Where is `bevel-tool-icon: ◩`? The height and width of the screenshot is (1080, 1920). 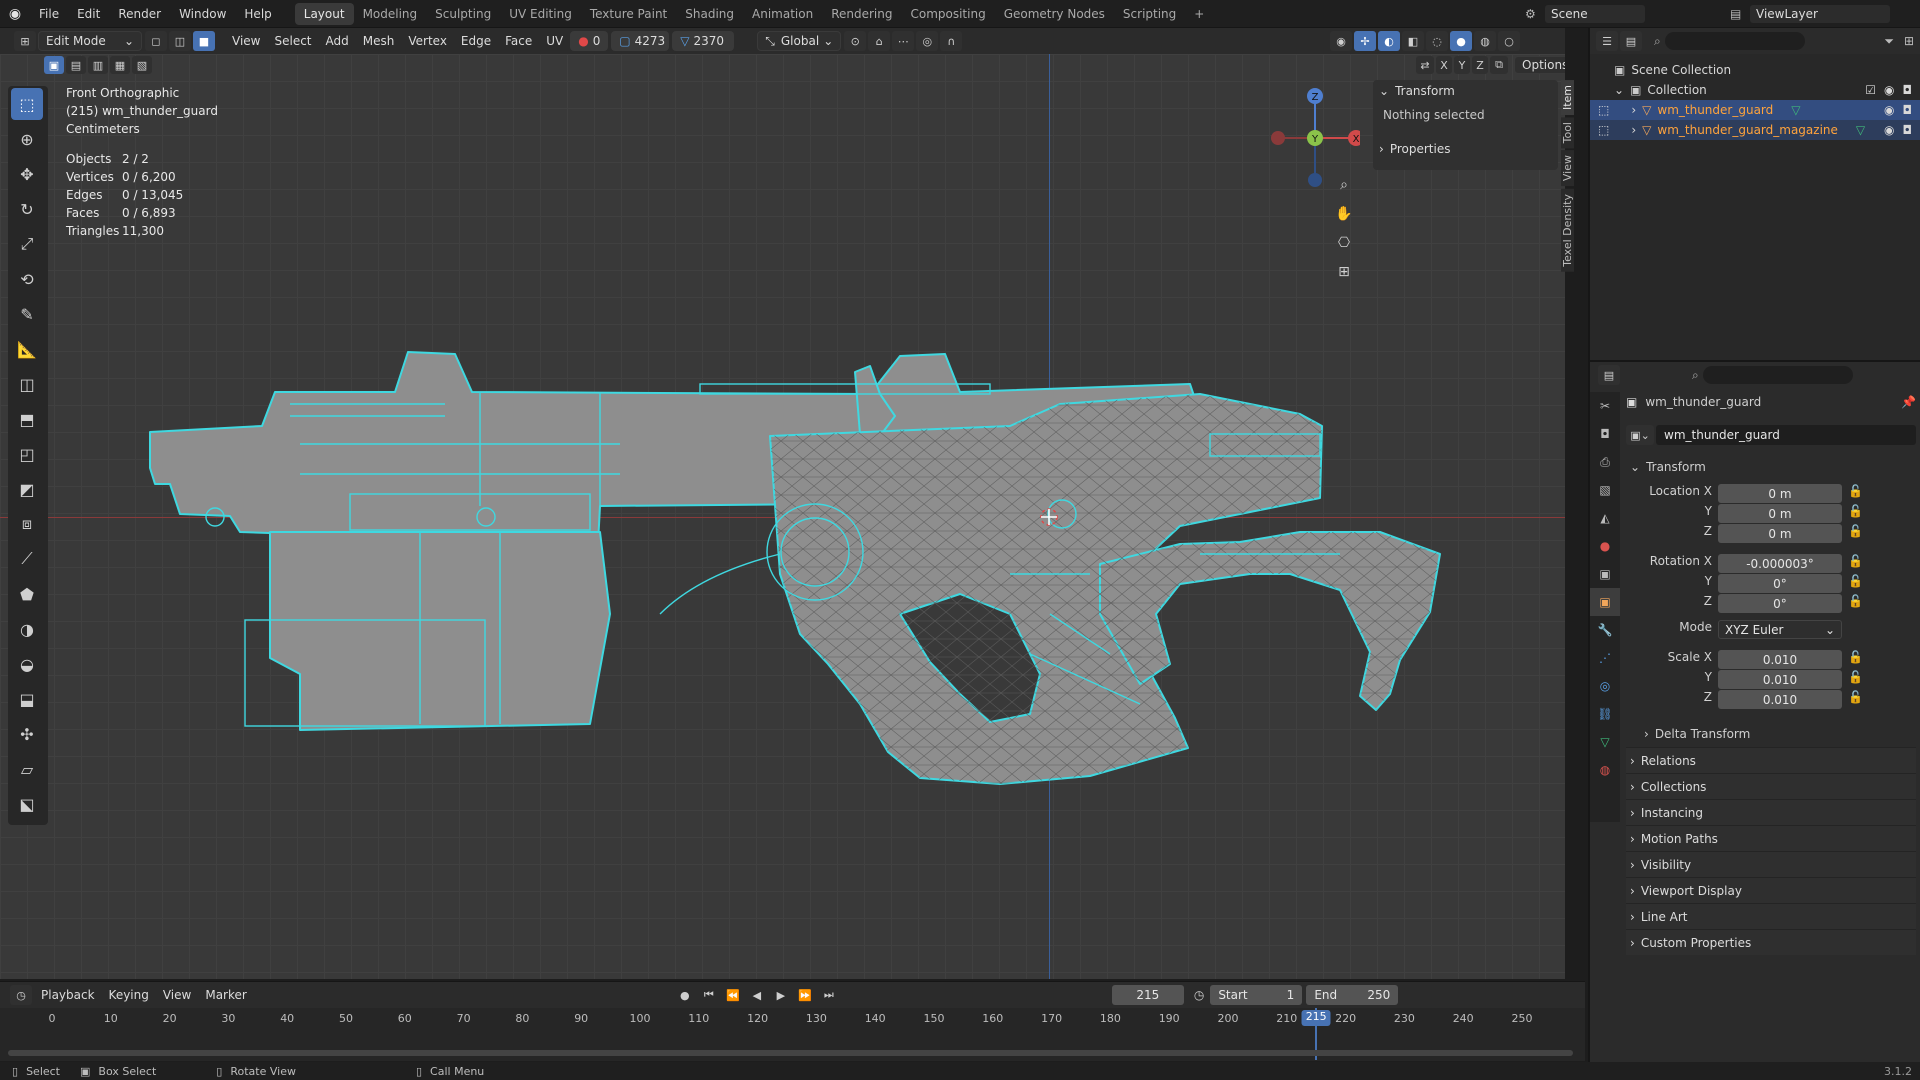 bevel-tool-icon: ◩ is located at coordinates (27, 489).